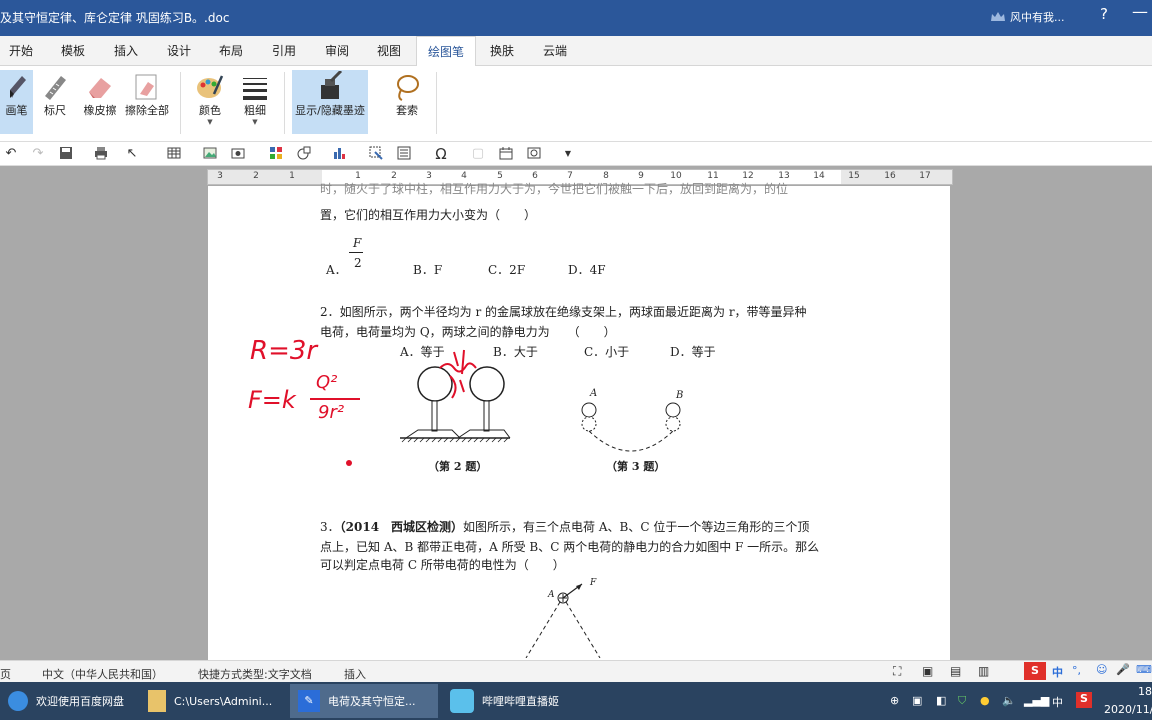 The height and width of the screenshot is (720, 1152). What do you see at coordinates (1144, 669) in the screenshot?
I see `ime-keyboard-icon: ⌨` at bounding box center [1144, 669].